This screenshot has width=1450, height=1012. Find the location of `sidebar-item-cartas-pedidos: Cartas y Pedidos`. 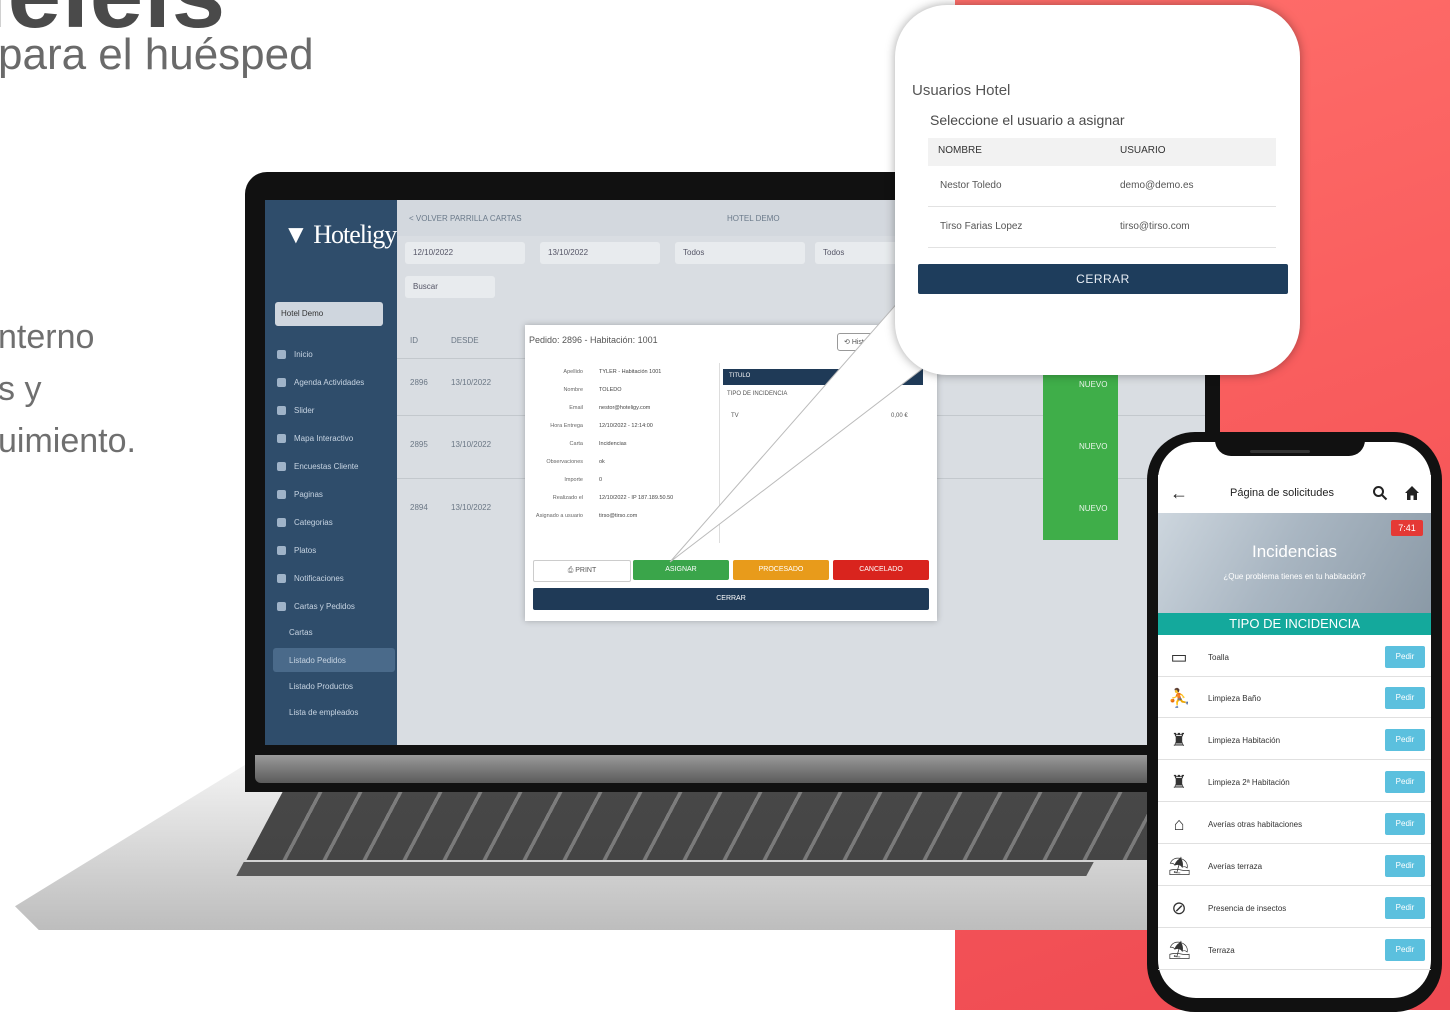

sidebar-item-cartas-pedidos: Cartas y Pedidos is located at coordinates (316, 607).